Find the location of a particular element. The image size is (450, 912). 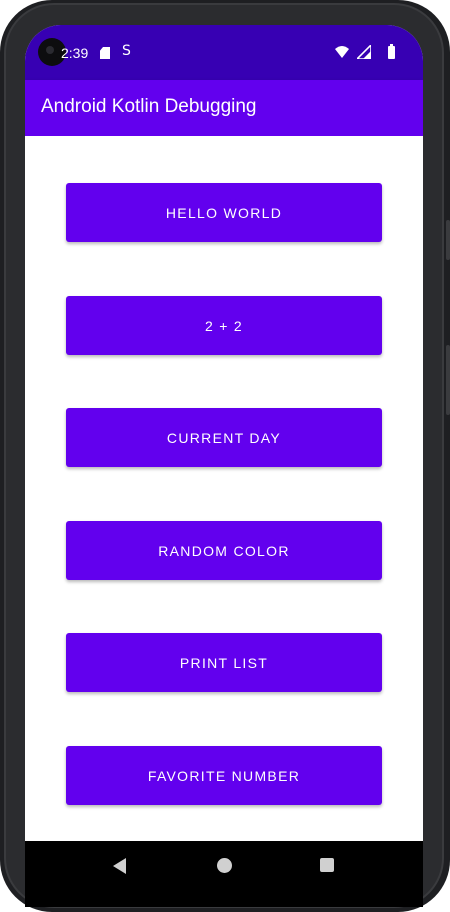

app-bar: Android Kotlin Debugging is located at coordinates (224, 108).